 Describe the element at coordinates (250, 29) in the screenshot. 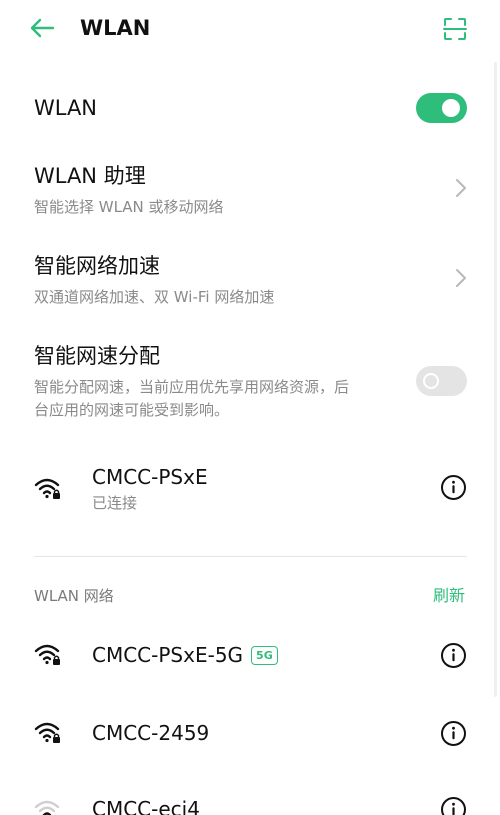

I see `app-bar: WLAN` at that location.